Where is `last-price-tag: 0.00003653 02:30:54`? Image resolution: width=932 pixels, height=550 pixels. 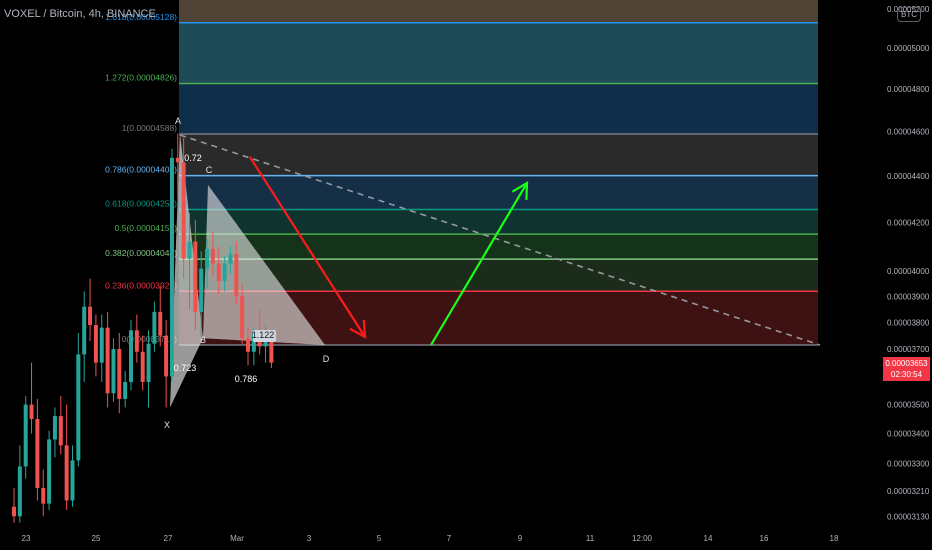 last-price-tag: 0.00003653 02:30:54 is located at coordinates (906, 369).